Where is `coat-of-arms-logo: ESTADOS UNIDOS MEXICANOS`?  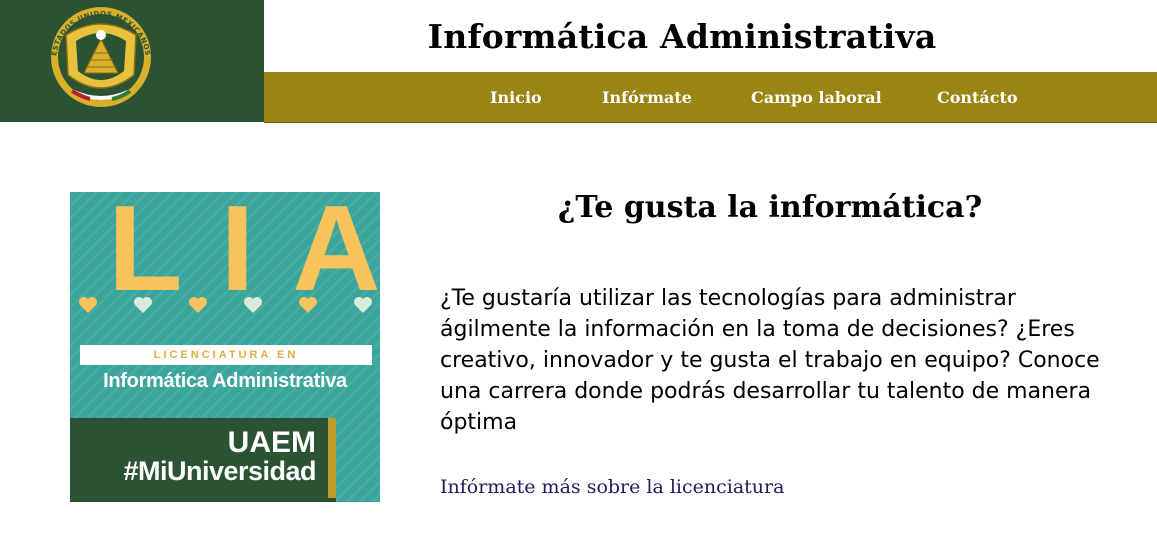 coat-of-arms-logo: ESTADOS UNIDOS MEXICANOS is located at coordinates (100, 57).